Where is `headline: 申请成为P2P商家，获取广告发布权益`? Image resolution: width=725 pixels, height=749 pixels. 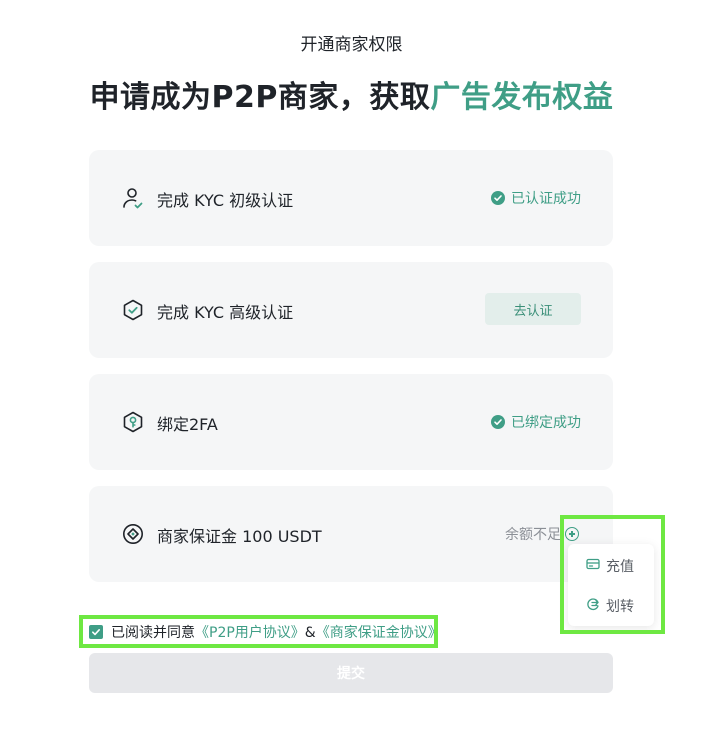 headline: 申请成为P2P商家，获取广告发布权益 is located at coordinates (351, 94).